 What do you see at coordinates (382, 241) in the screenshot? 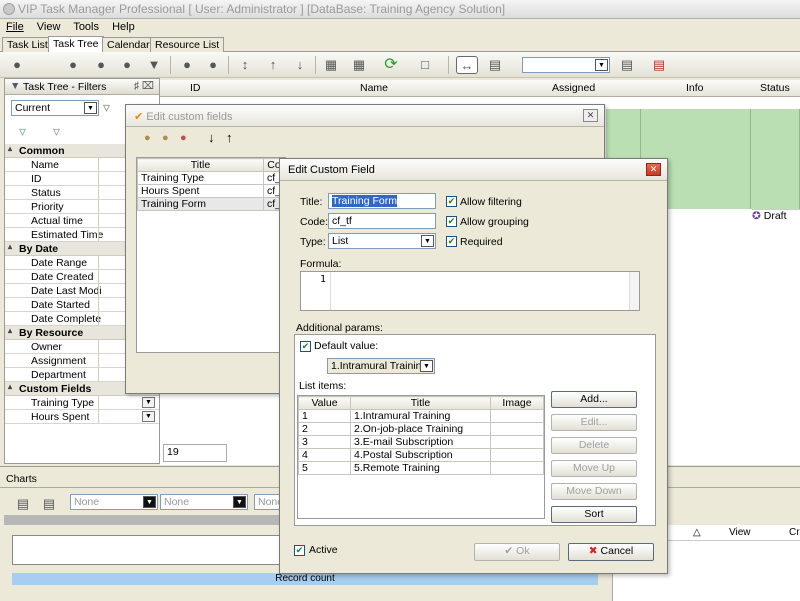
I see `type-select: List ▼` at bounding box center [382, 241].